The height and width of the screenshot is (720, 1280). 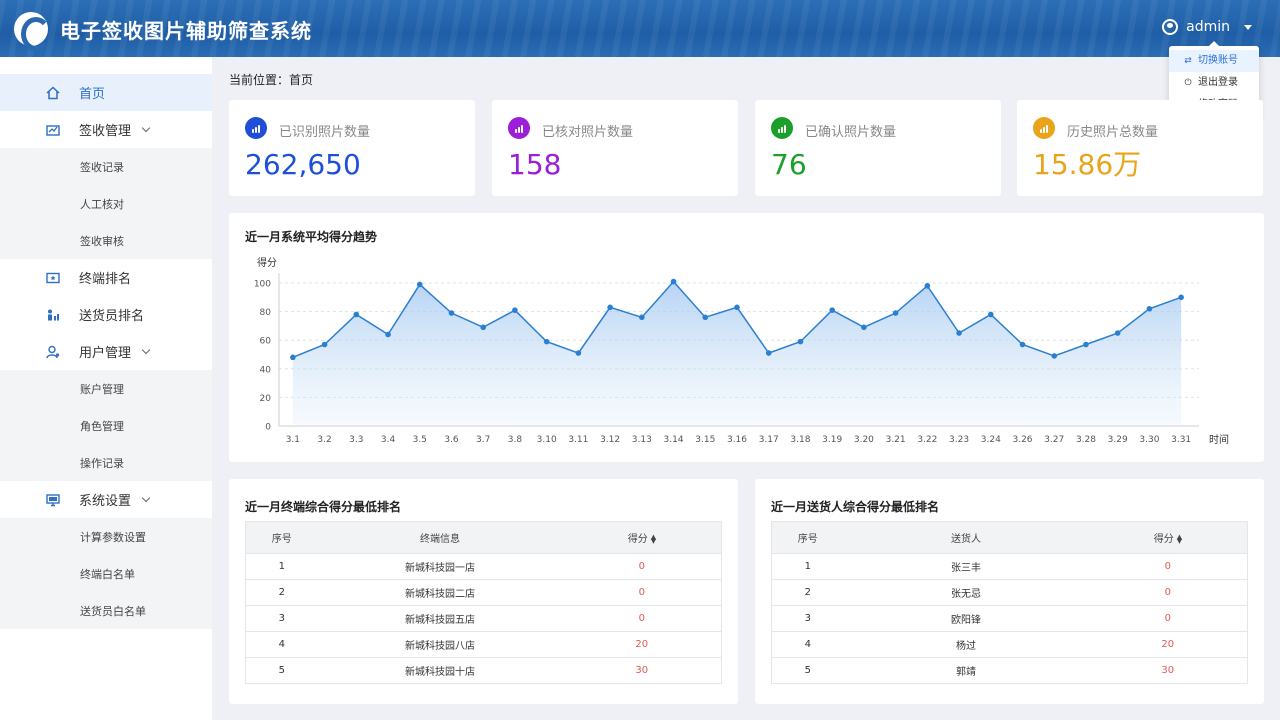 I want to click on x-tick-label: 3.13, so click(x=642, y=440).